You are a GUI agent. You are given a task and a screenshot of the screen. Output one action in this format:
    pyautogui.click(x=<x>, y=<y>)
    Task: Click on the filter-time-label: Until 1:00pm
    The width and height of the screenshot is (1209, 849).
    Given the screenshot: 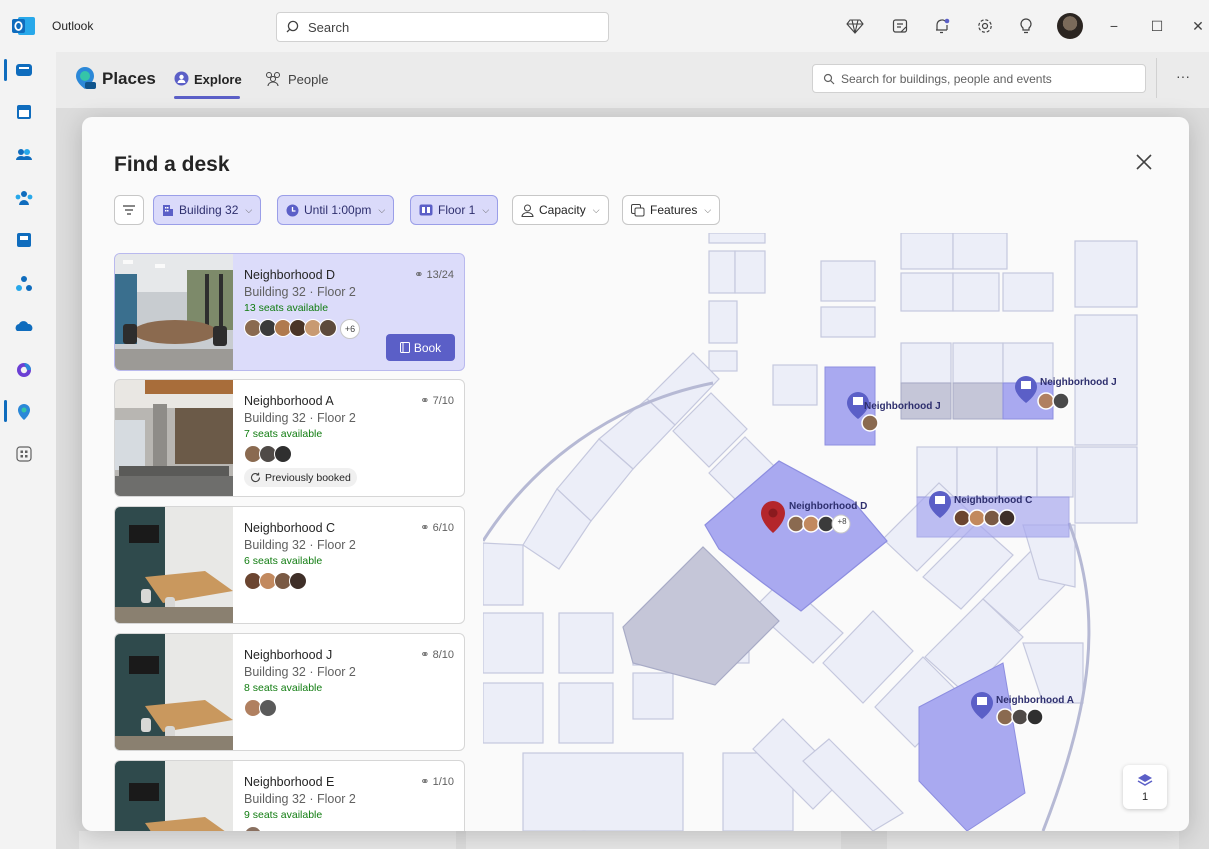 What is the action you would take?
    pyautogui.click(x=338, y=210)
    